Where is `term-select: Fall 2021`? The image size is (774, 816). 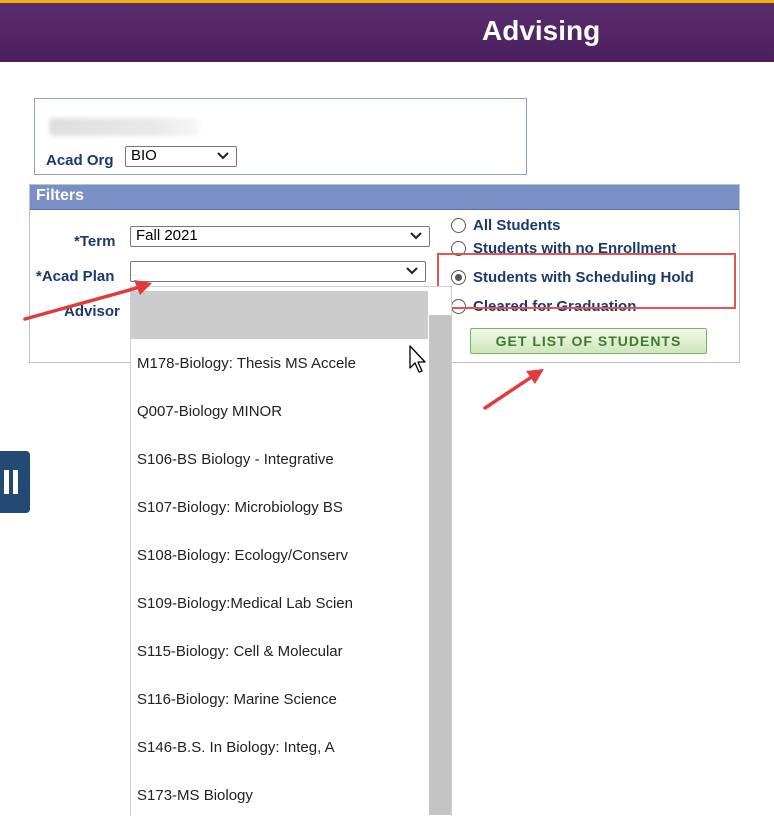
term-select: Fall 2021 is located at coordinates (280, 236).